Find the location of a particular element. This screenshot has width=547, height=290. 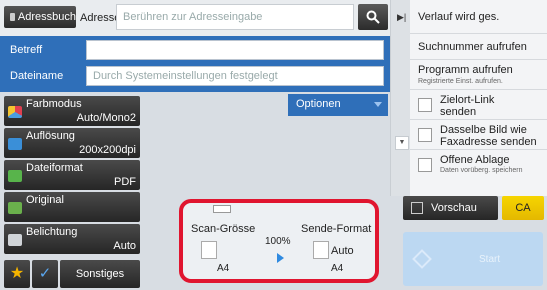

start-button: Start is located at coordinates (473, 259).